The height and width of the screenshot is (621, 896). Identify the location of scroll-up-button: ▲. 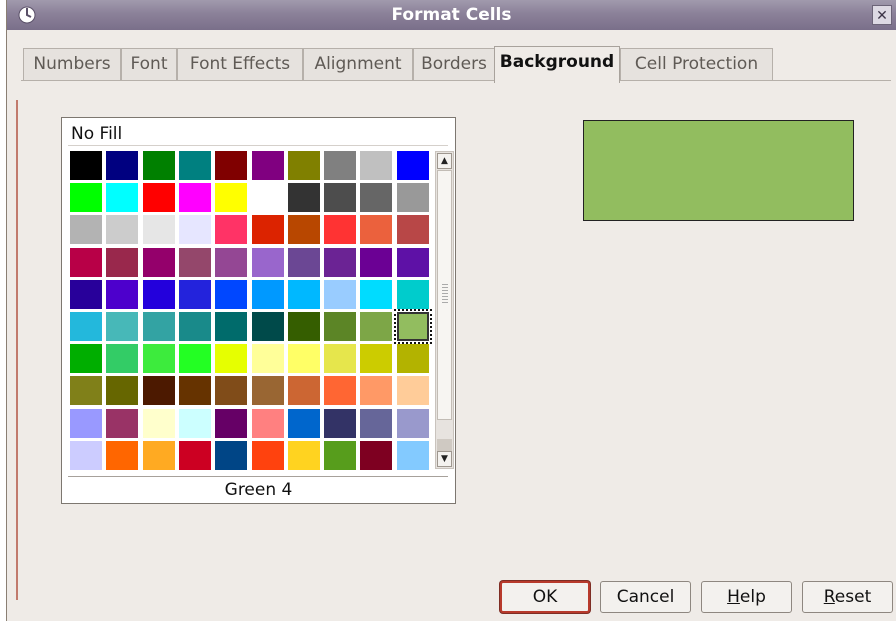
(444, 161).